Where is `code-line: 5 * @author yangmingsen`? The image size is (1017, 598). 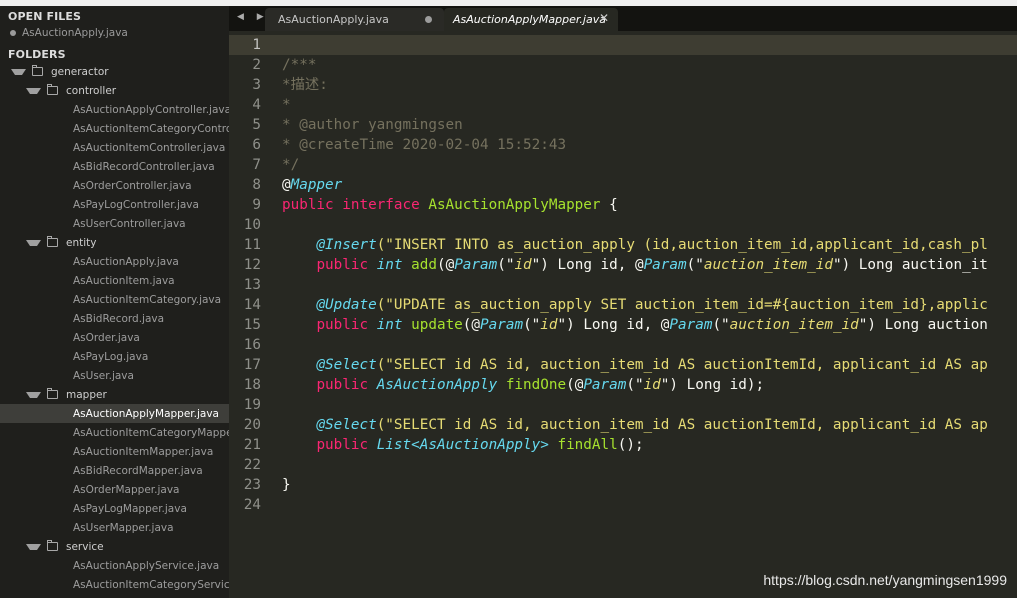 code-line: 5 * @author yangmingsen is located at coordinates (345, 125).